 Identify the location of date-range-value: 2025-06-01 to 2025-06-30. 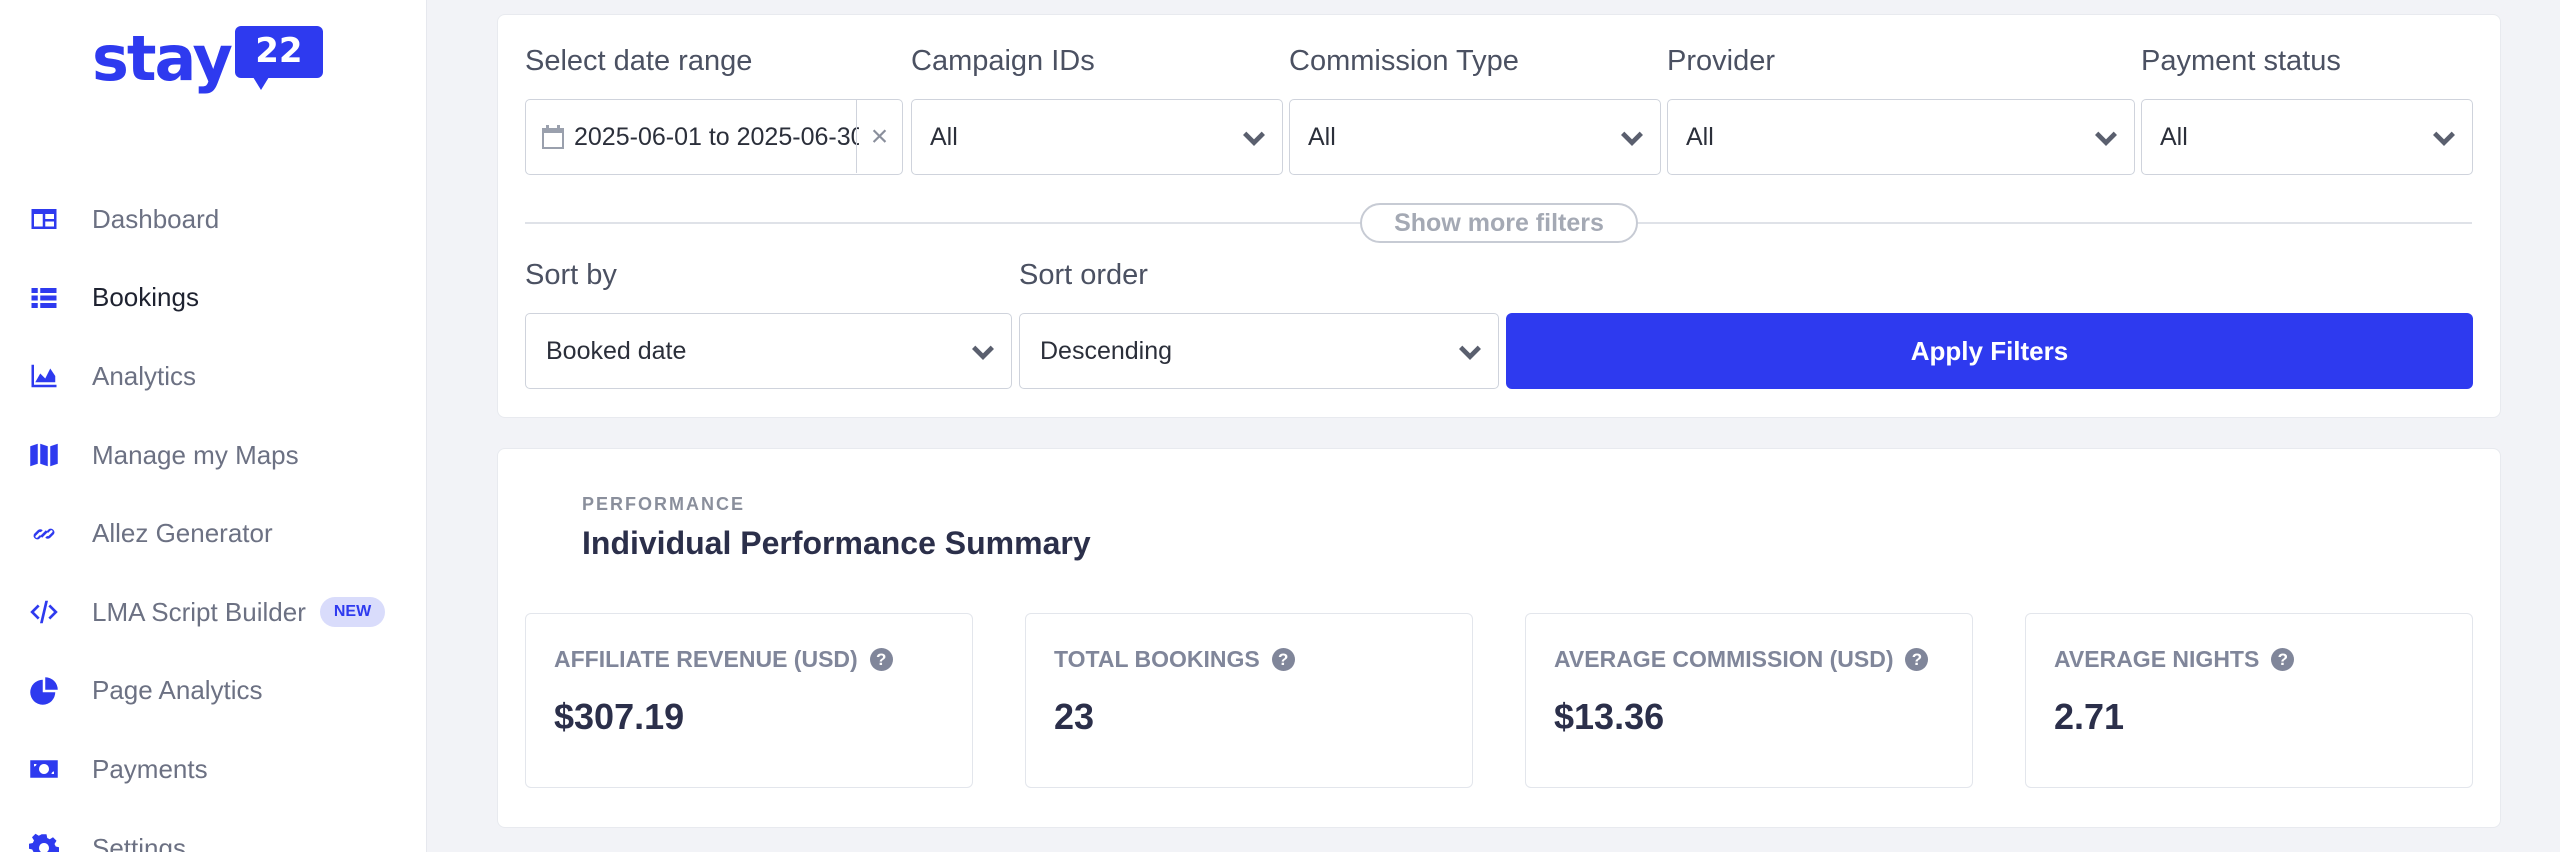
(716, 136).